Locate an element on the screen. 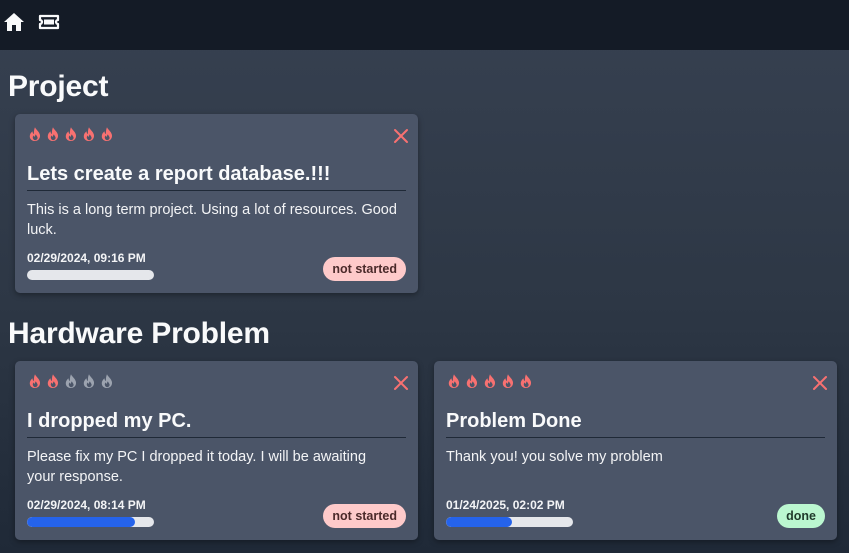 The width and height of the screenshot is (849, 553). ticket-title: Problem Done is located at coordinates (635, 424).